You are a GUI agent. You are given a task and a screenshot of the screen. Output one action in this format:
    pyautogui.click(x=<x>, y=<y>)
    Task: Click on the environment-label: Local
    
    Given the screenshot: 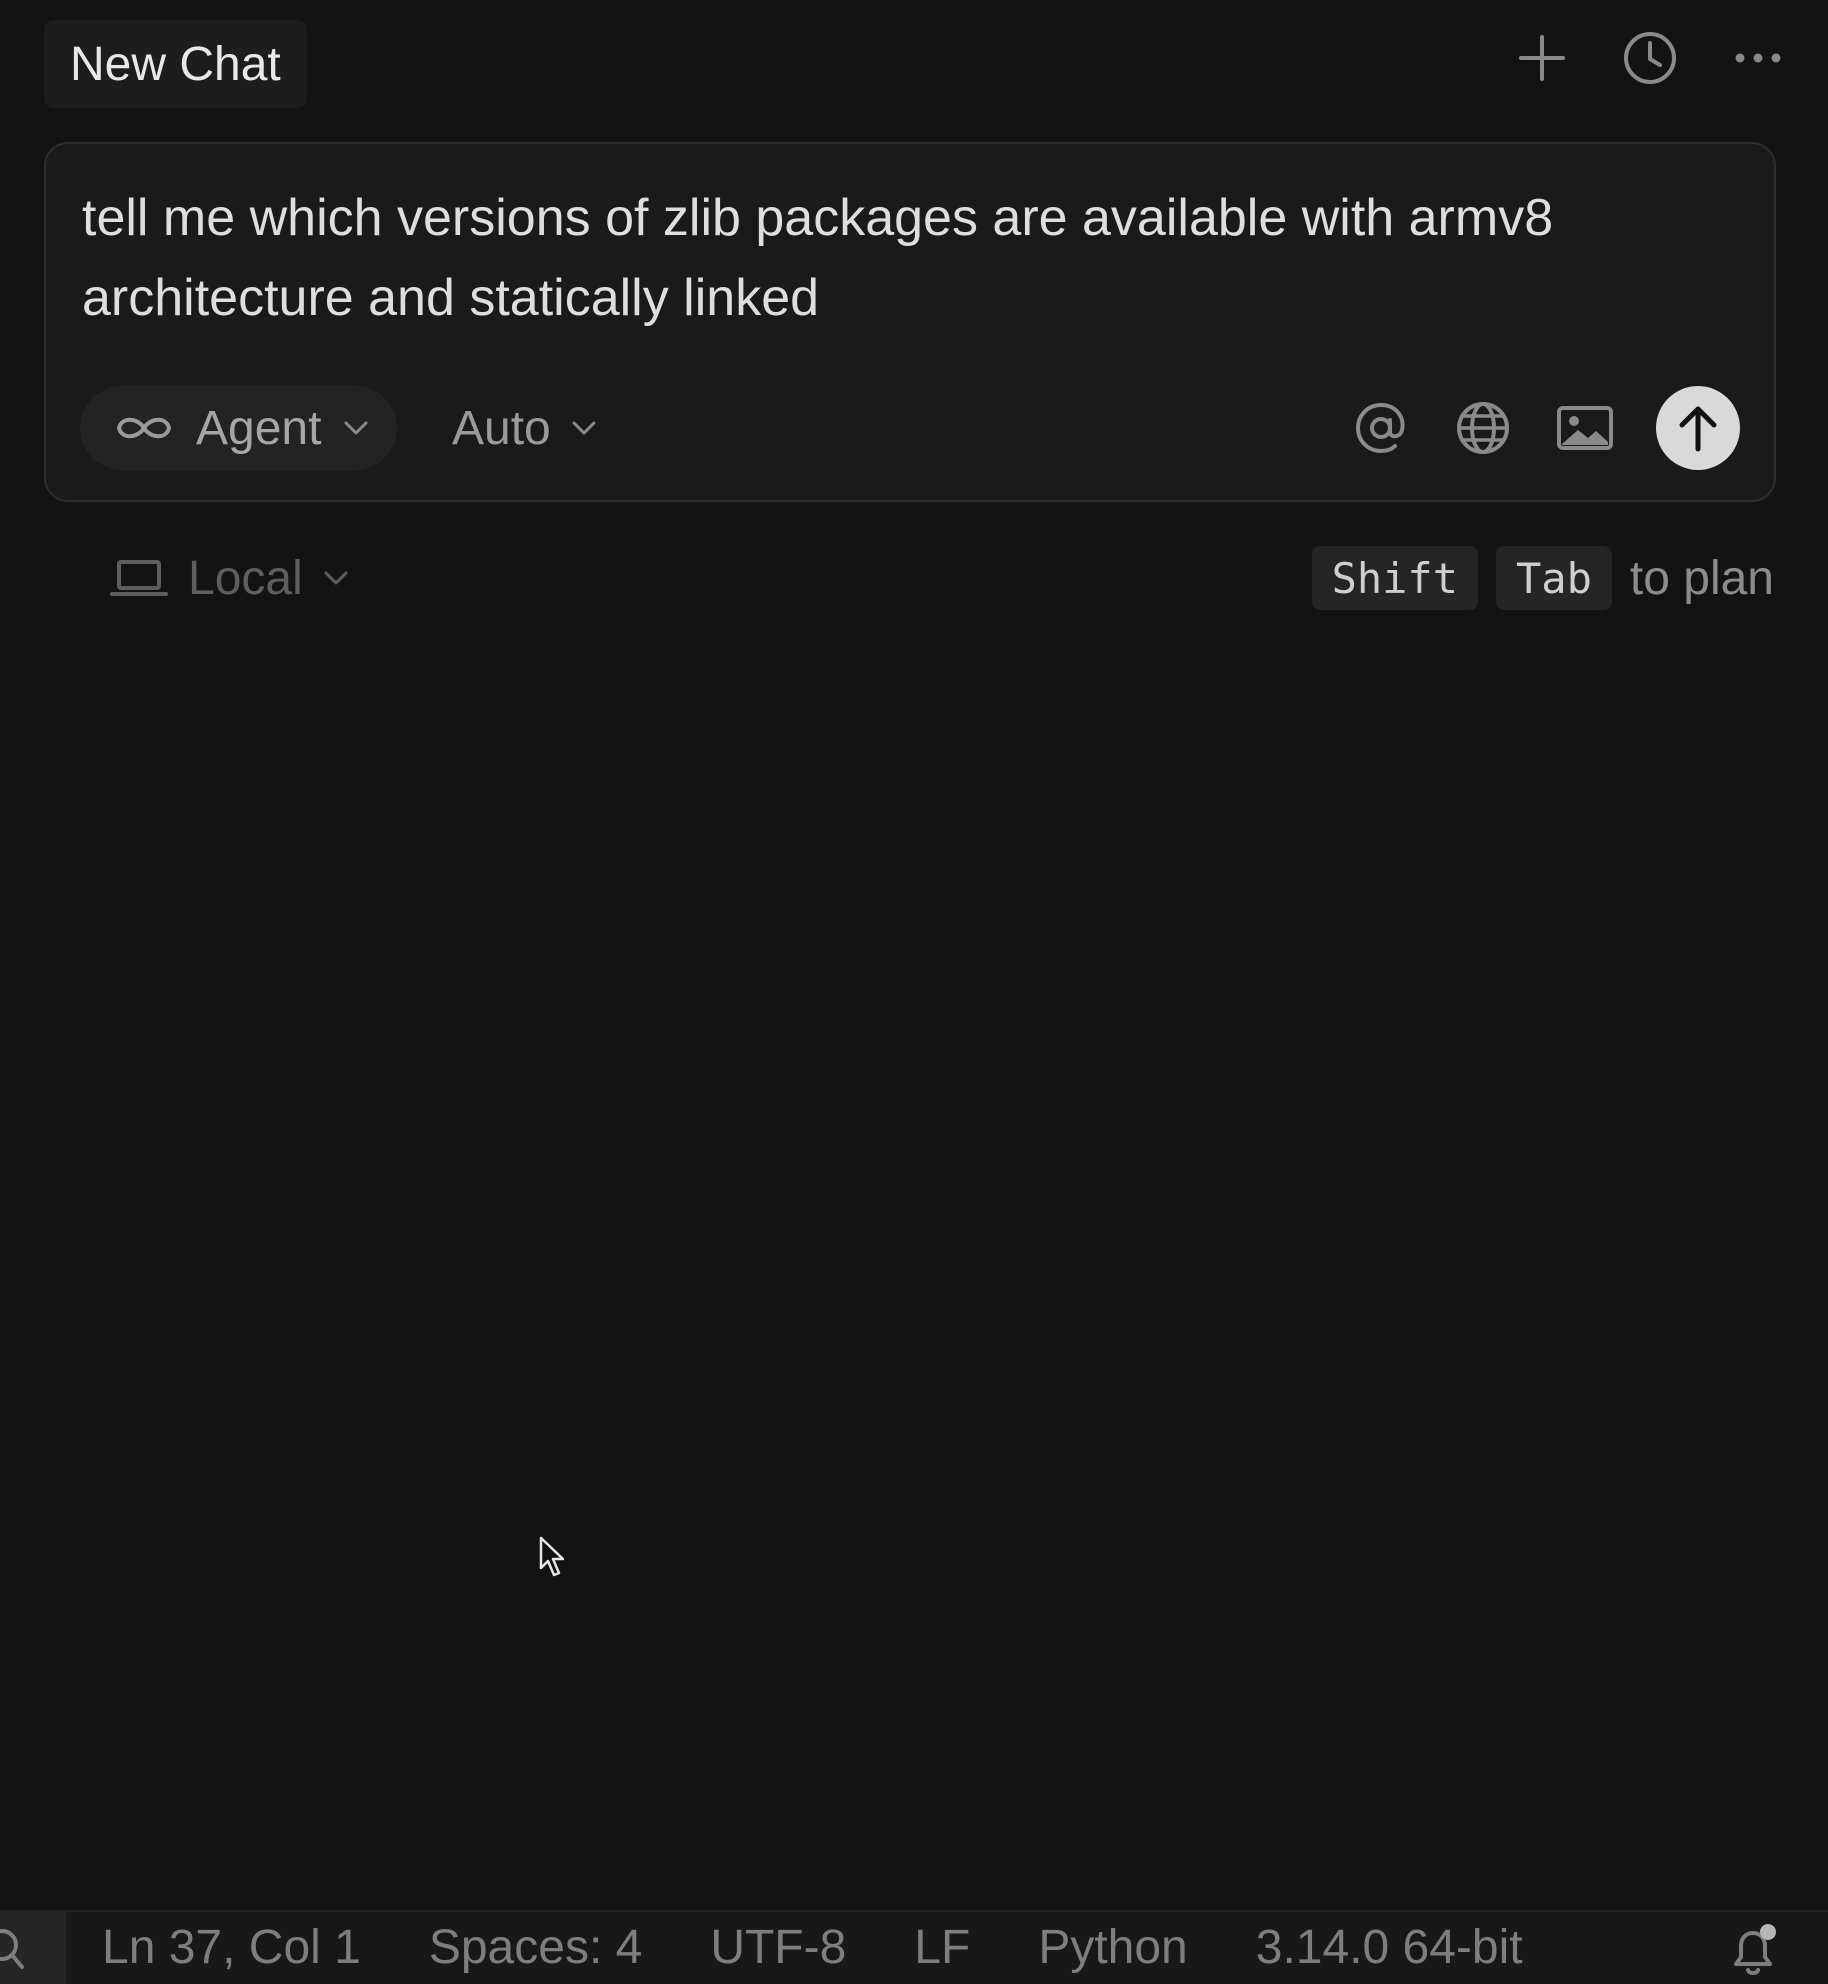 What is the action you would take?
    pyautogui.click(x=245, y=578)
    